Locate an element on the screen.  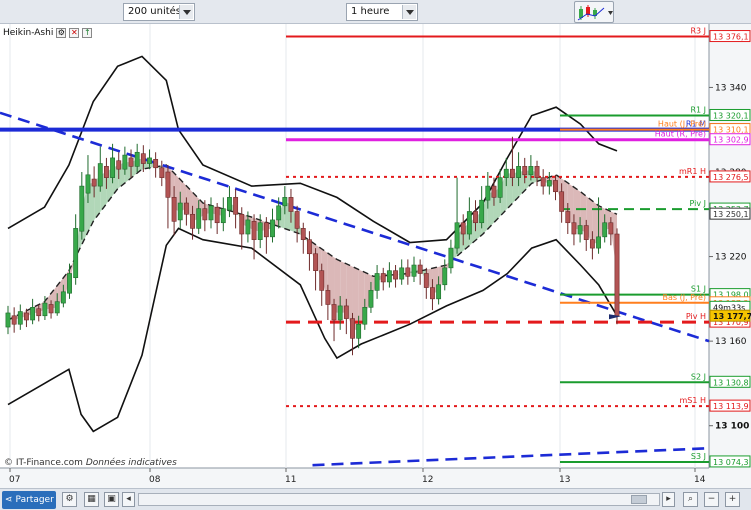
level-price-tag-text: 13 130,8 is located at coordinates (731, 382).